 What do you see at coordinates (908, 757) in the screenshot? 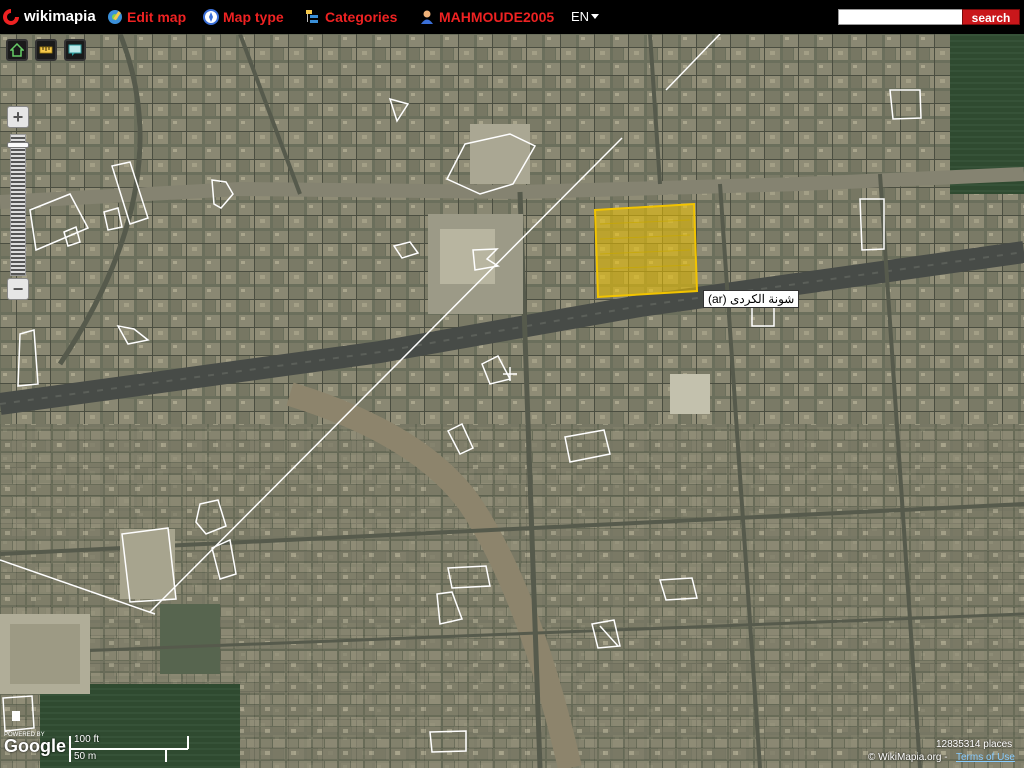
I see `copyright-text: © WikiMapia.org -` at bounding box center [908, 757].